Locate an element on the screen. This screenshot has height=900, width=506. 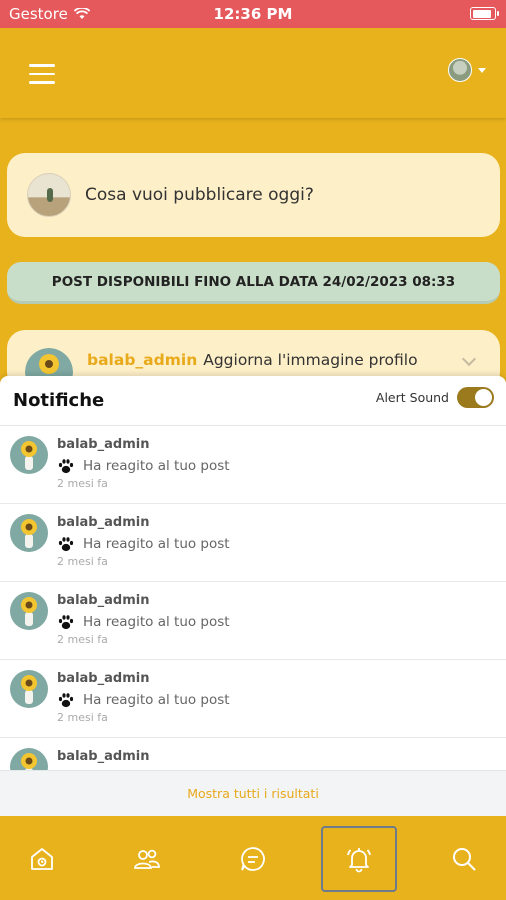
nav-notifications is located at coordinates (359, 859).